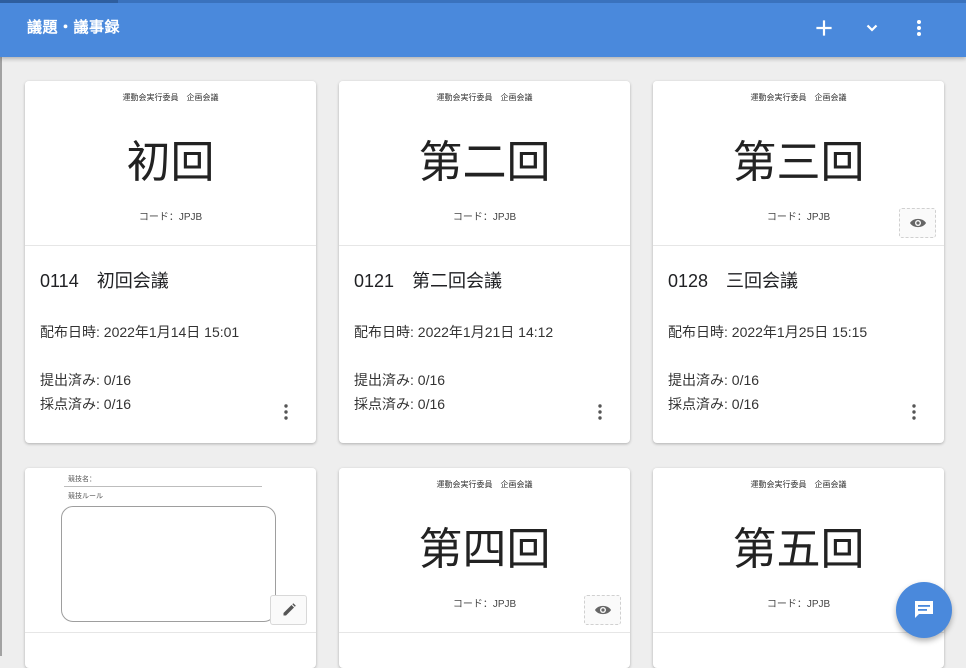  I want to click on chat-fab-button, so click(924, 610).